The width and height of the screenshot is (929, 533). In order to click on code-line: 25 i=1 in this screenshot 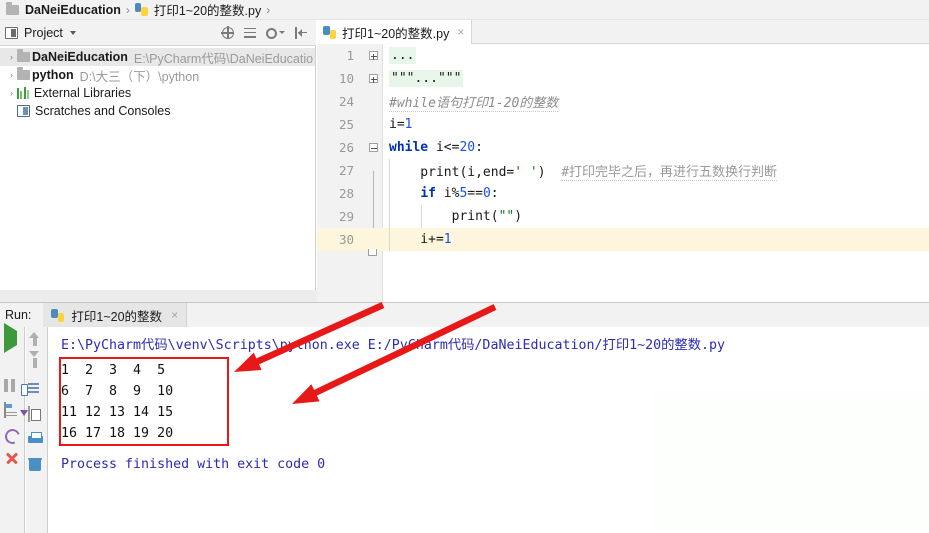, I will do `click(623, 124)`.